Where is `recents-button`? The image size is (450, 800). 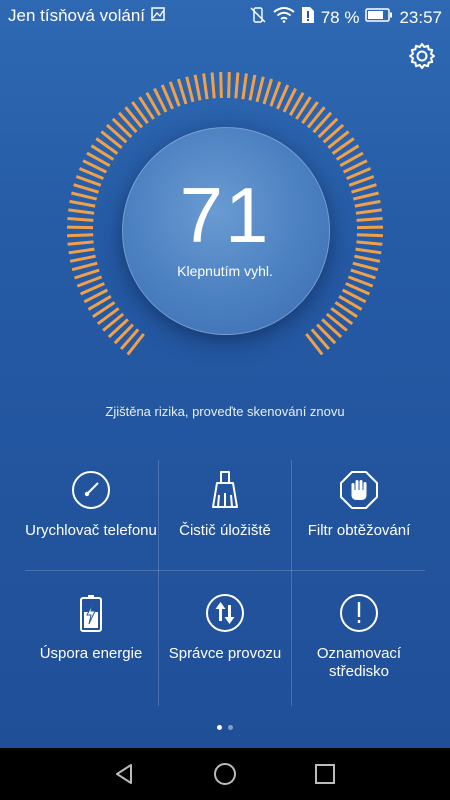 recents-button is located at coordinates (325, 774).